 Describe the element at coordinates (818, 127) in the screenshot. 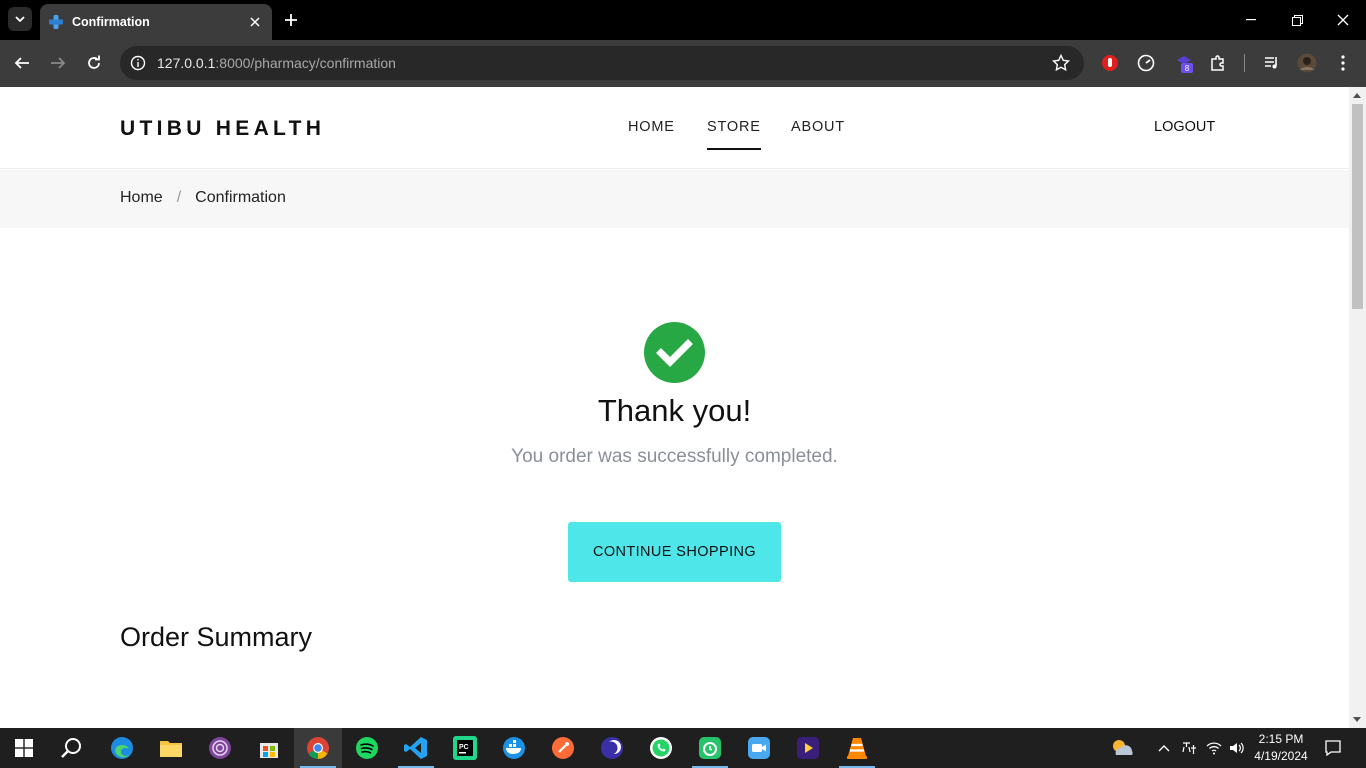

I see `nav-about: ABOUT` at that location.